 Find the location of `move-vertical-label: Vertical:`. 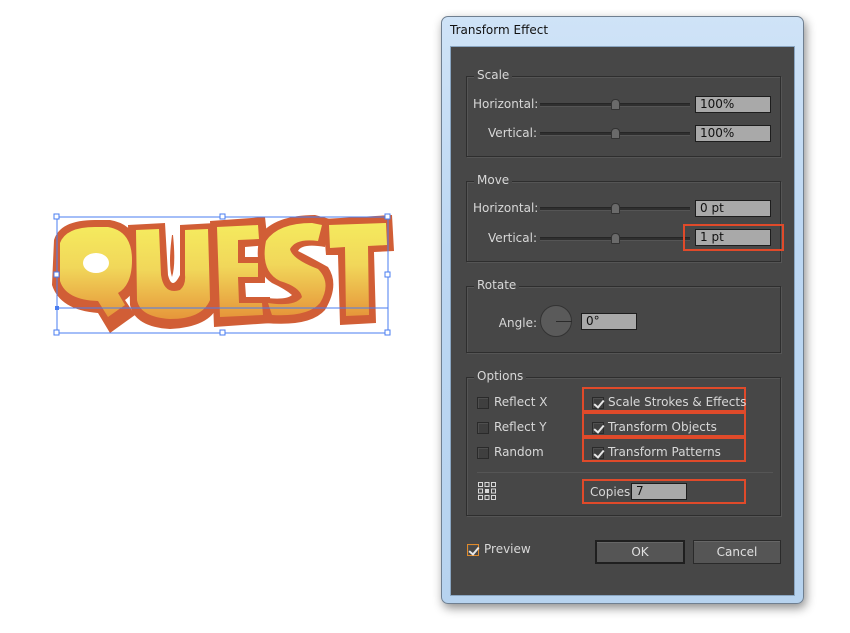

move-vertical-label: Vertical: is located at coordinates (512, 238).